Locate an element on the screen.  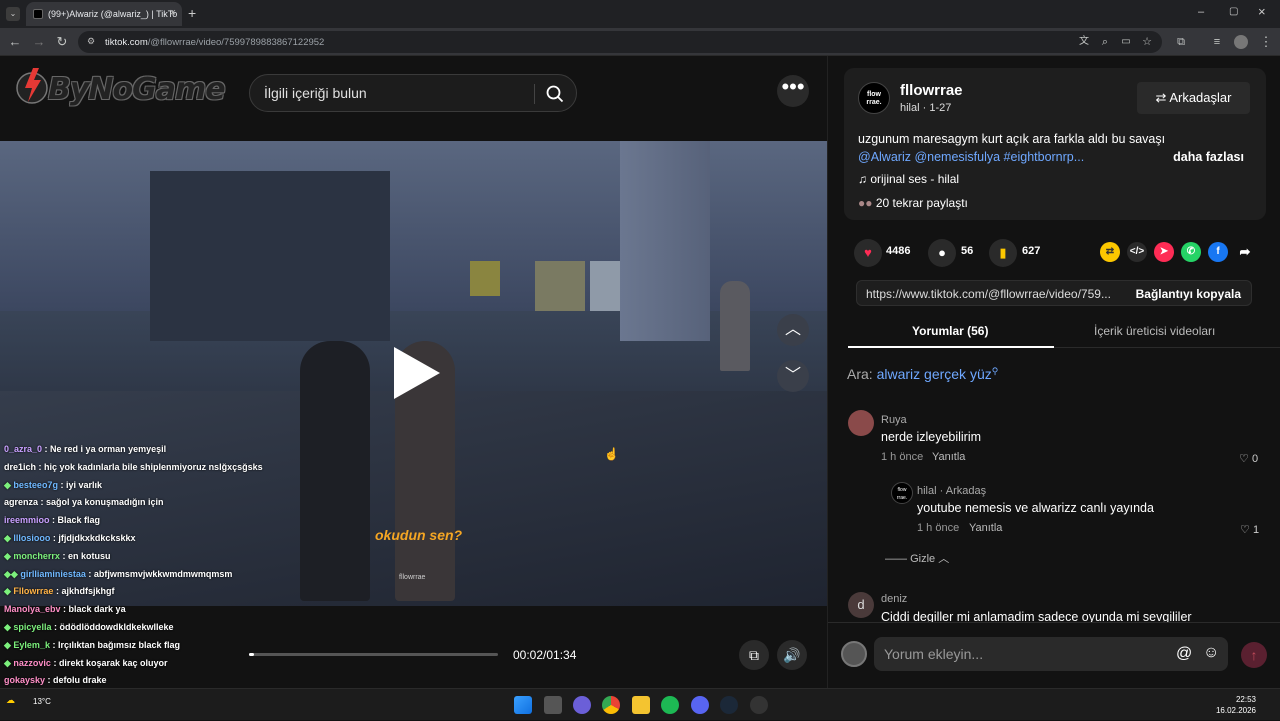
taskbar-clock: 22:53 16.02.2026 is located at coordinates (1236, 705).